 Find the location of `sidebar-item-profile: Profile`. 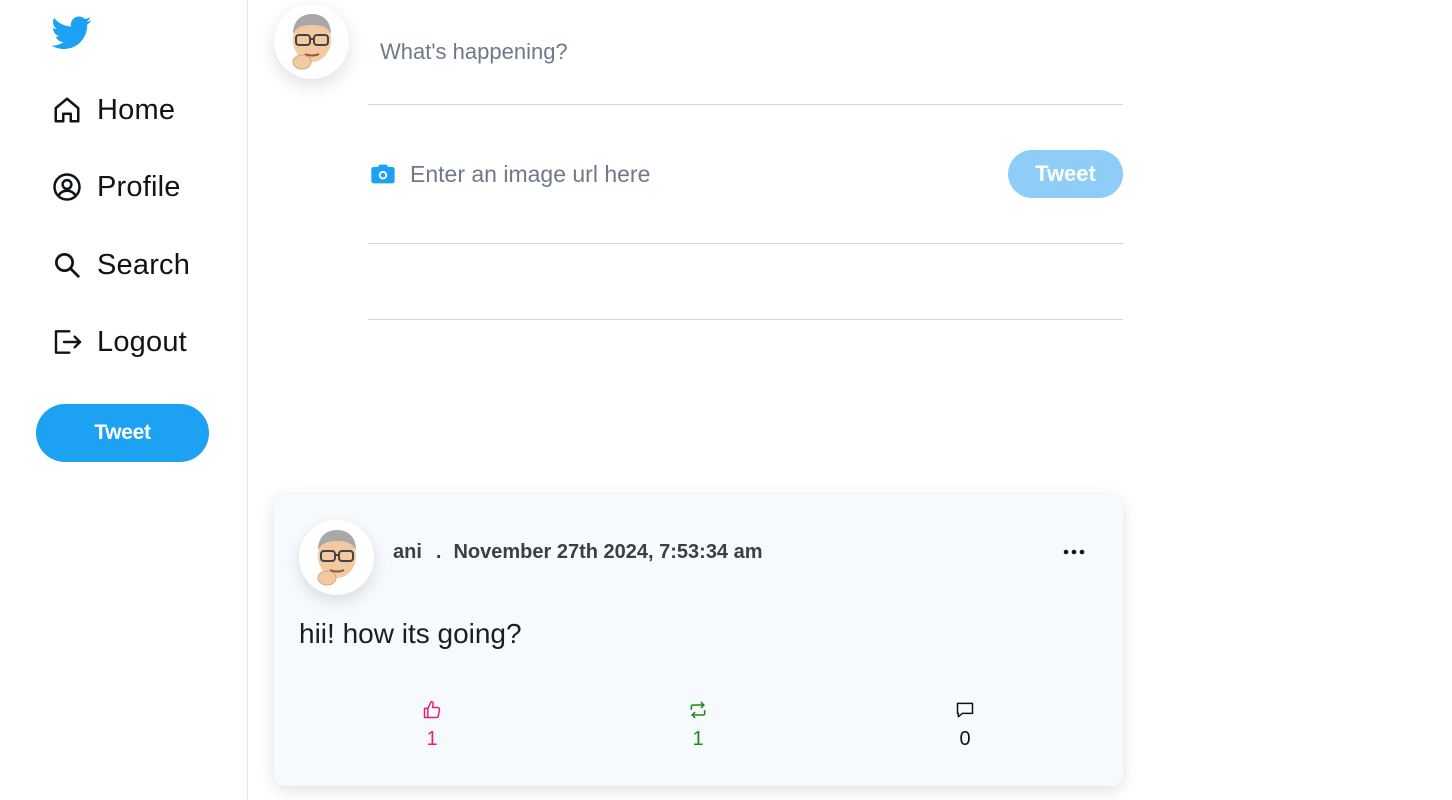

sidebar-item-profile: Profile is located at coordinates (116, 187).